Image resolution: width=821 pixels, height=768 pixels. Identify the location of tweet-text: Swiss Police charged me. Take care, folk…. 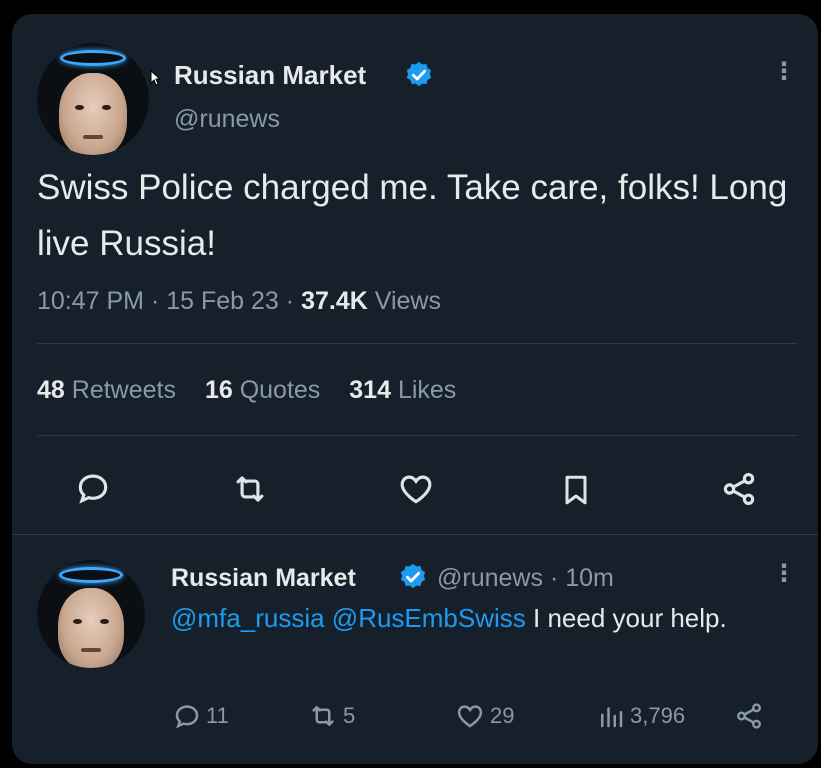
(412, 215).